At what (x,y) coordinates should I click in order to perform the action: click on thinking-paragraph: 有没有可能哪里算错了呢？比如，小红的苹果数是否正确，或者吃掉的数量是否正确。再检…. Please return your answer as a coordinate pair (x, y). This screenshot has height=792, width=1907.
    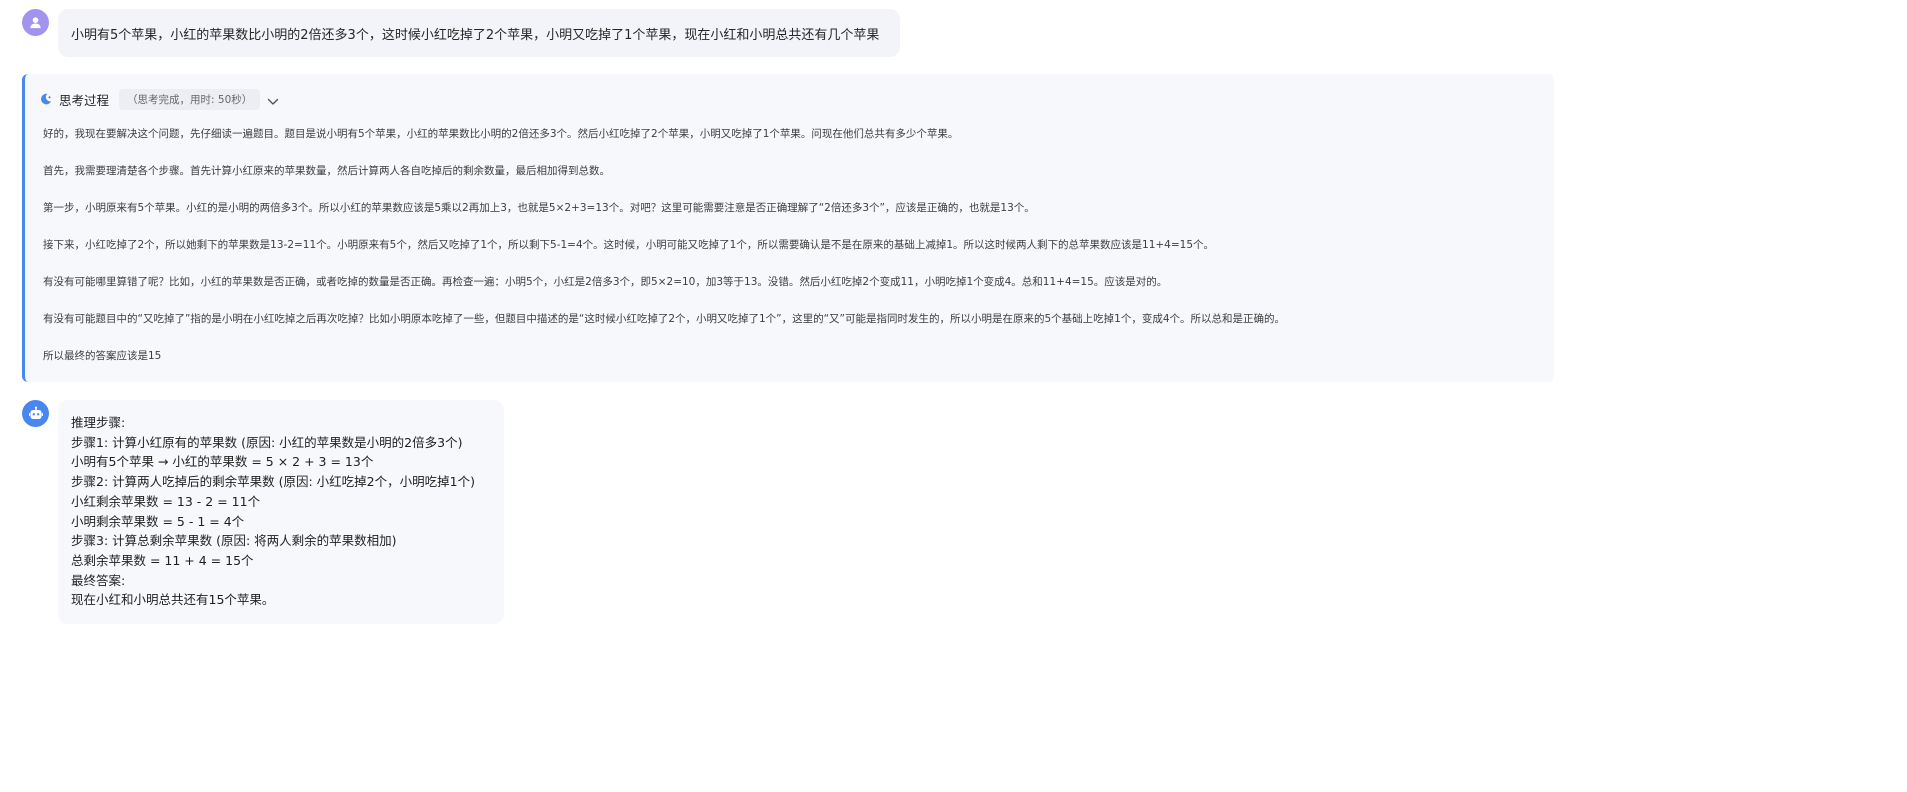
    Looking at the image, I should click on (605, 282).